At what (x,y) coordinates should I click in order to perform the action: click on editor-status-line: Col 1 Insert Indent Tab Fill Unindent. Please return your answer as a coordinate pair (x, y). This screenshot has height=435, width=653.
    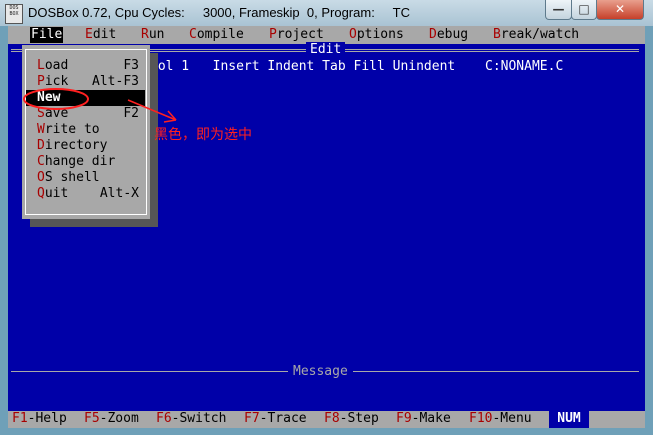
    Looking at the image, I should click on (303, 66).